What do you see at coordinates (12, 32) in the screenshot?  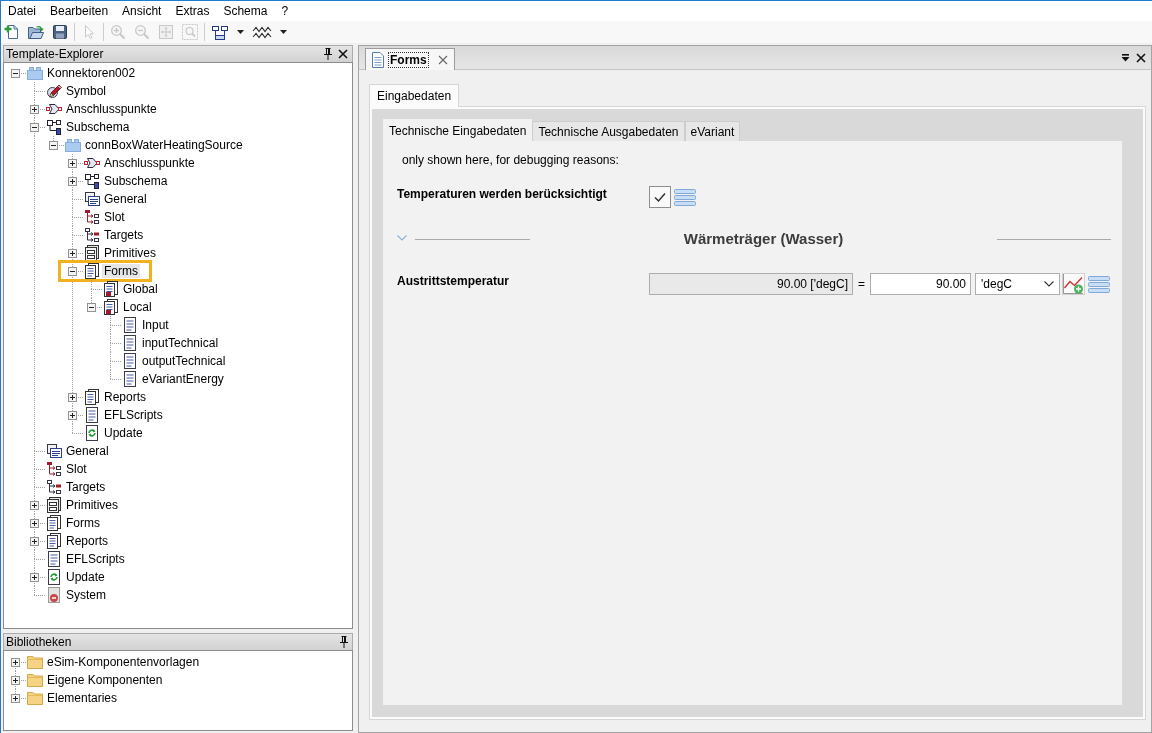 I see `new-document-icon` at bounding box center [12, 32].